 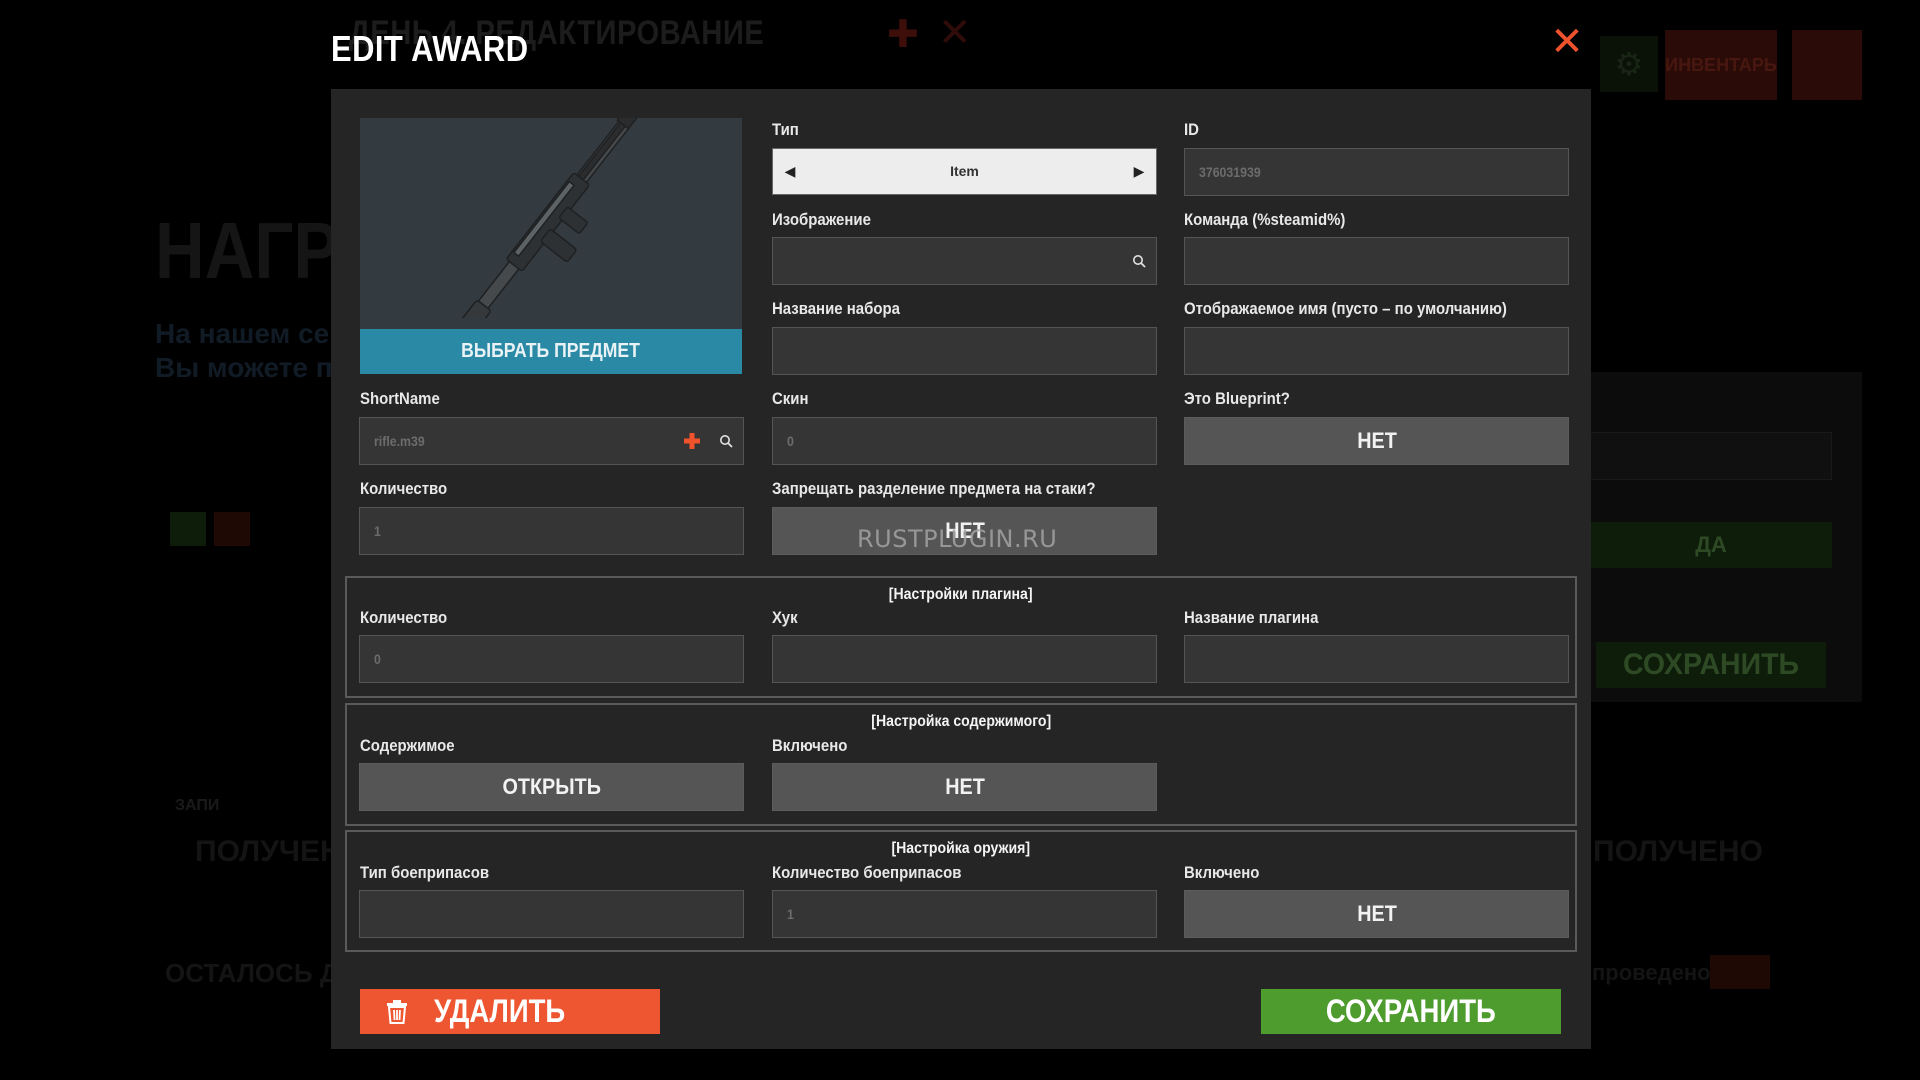 What do you see at coordinates (404, 617) in the screenshot?
I see `plugin-amount-label: Количество` at bounding box center [404, 617].